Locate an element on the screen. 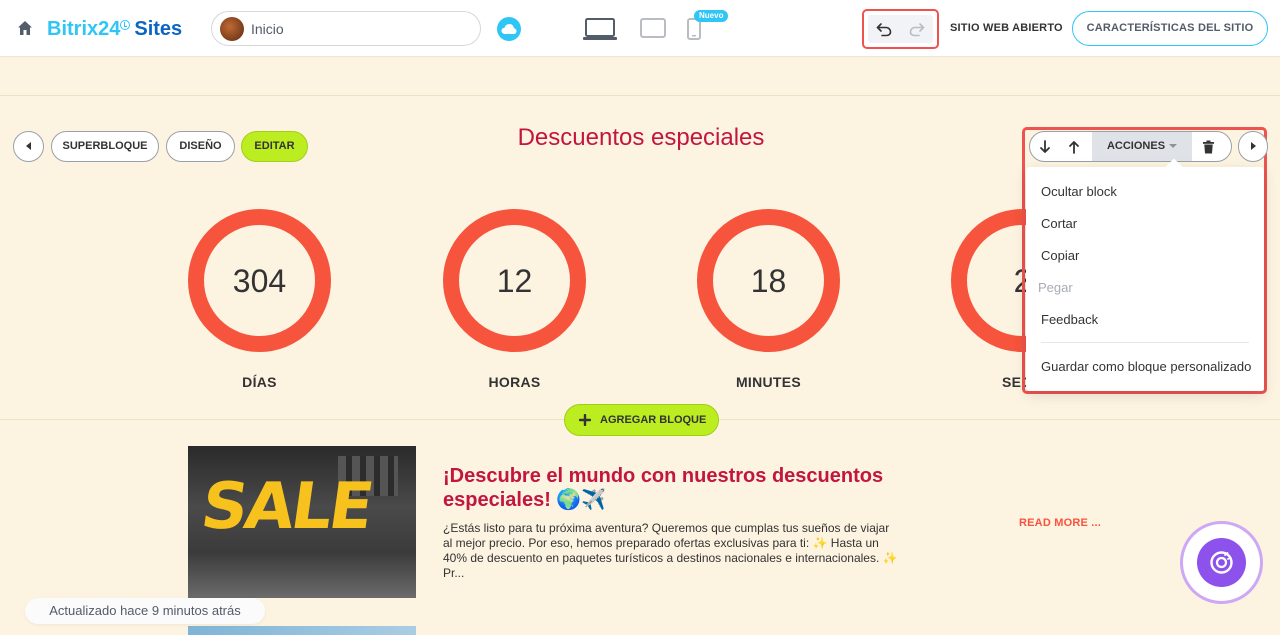 This screenshot has height=635, width=1280. menu-item-cut: Cortar is located at coordinates (1059, 223).